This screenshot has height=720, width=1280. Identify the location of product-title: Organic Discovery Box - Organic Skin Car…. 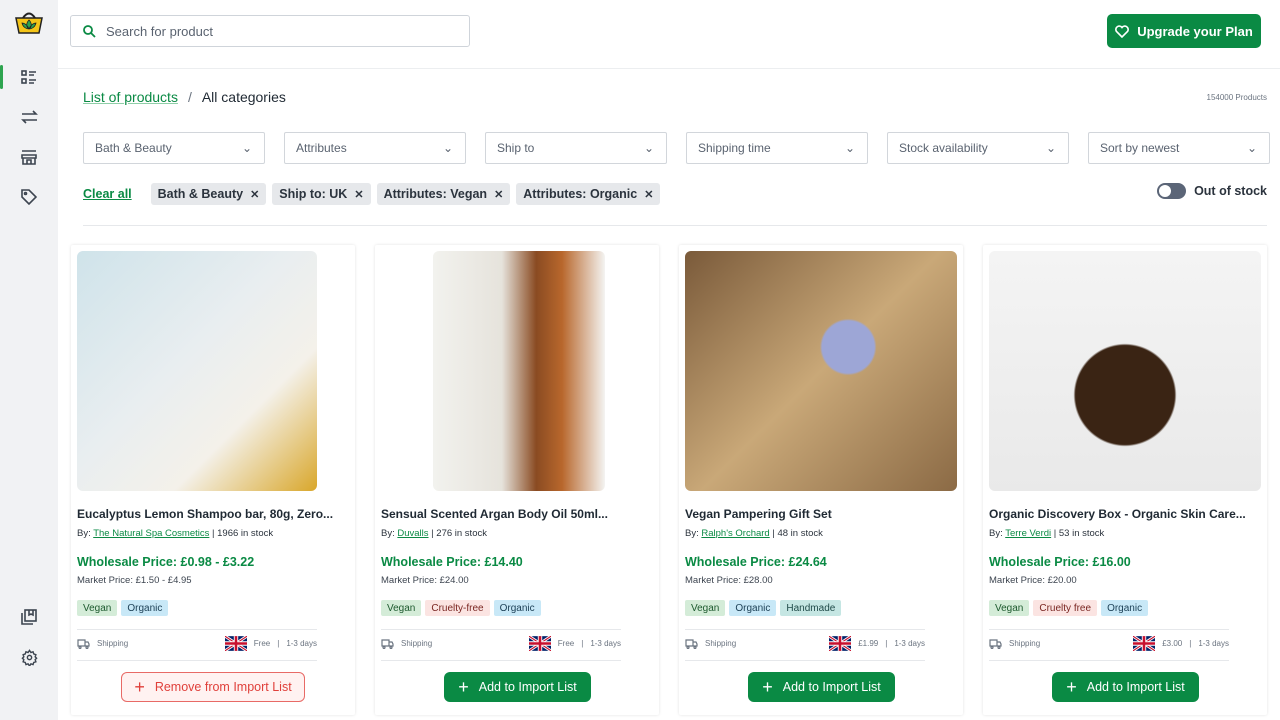
(1117, 514).